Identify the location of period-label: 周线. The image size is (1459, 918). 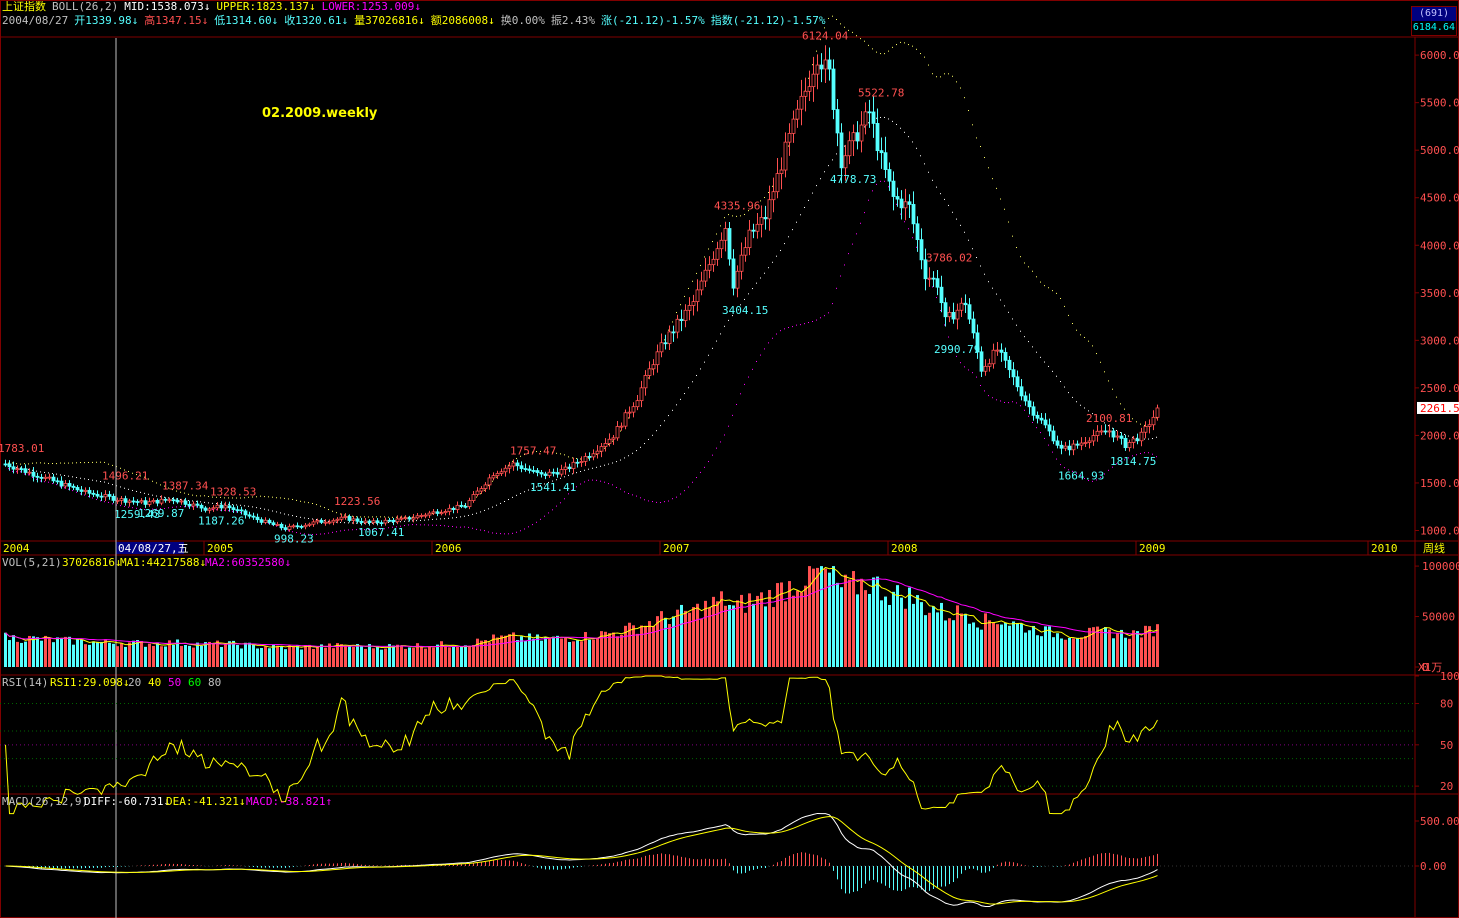
(1434, 548).